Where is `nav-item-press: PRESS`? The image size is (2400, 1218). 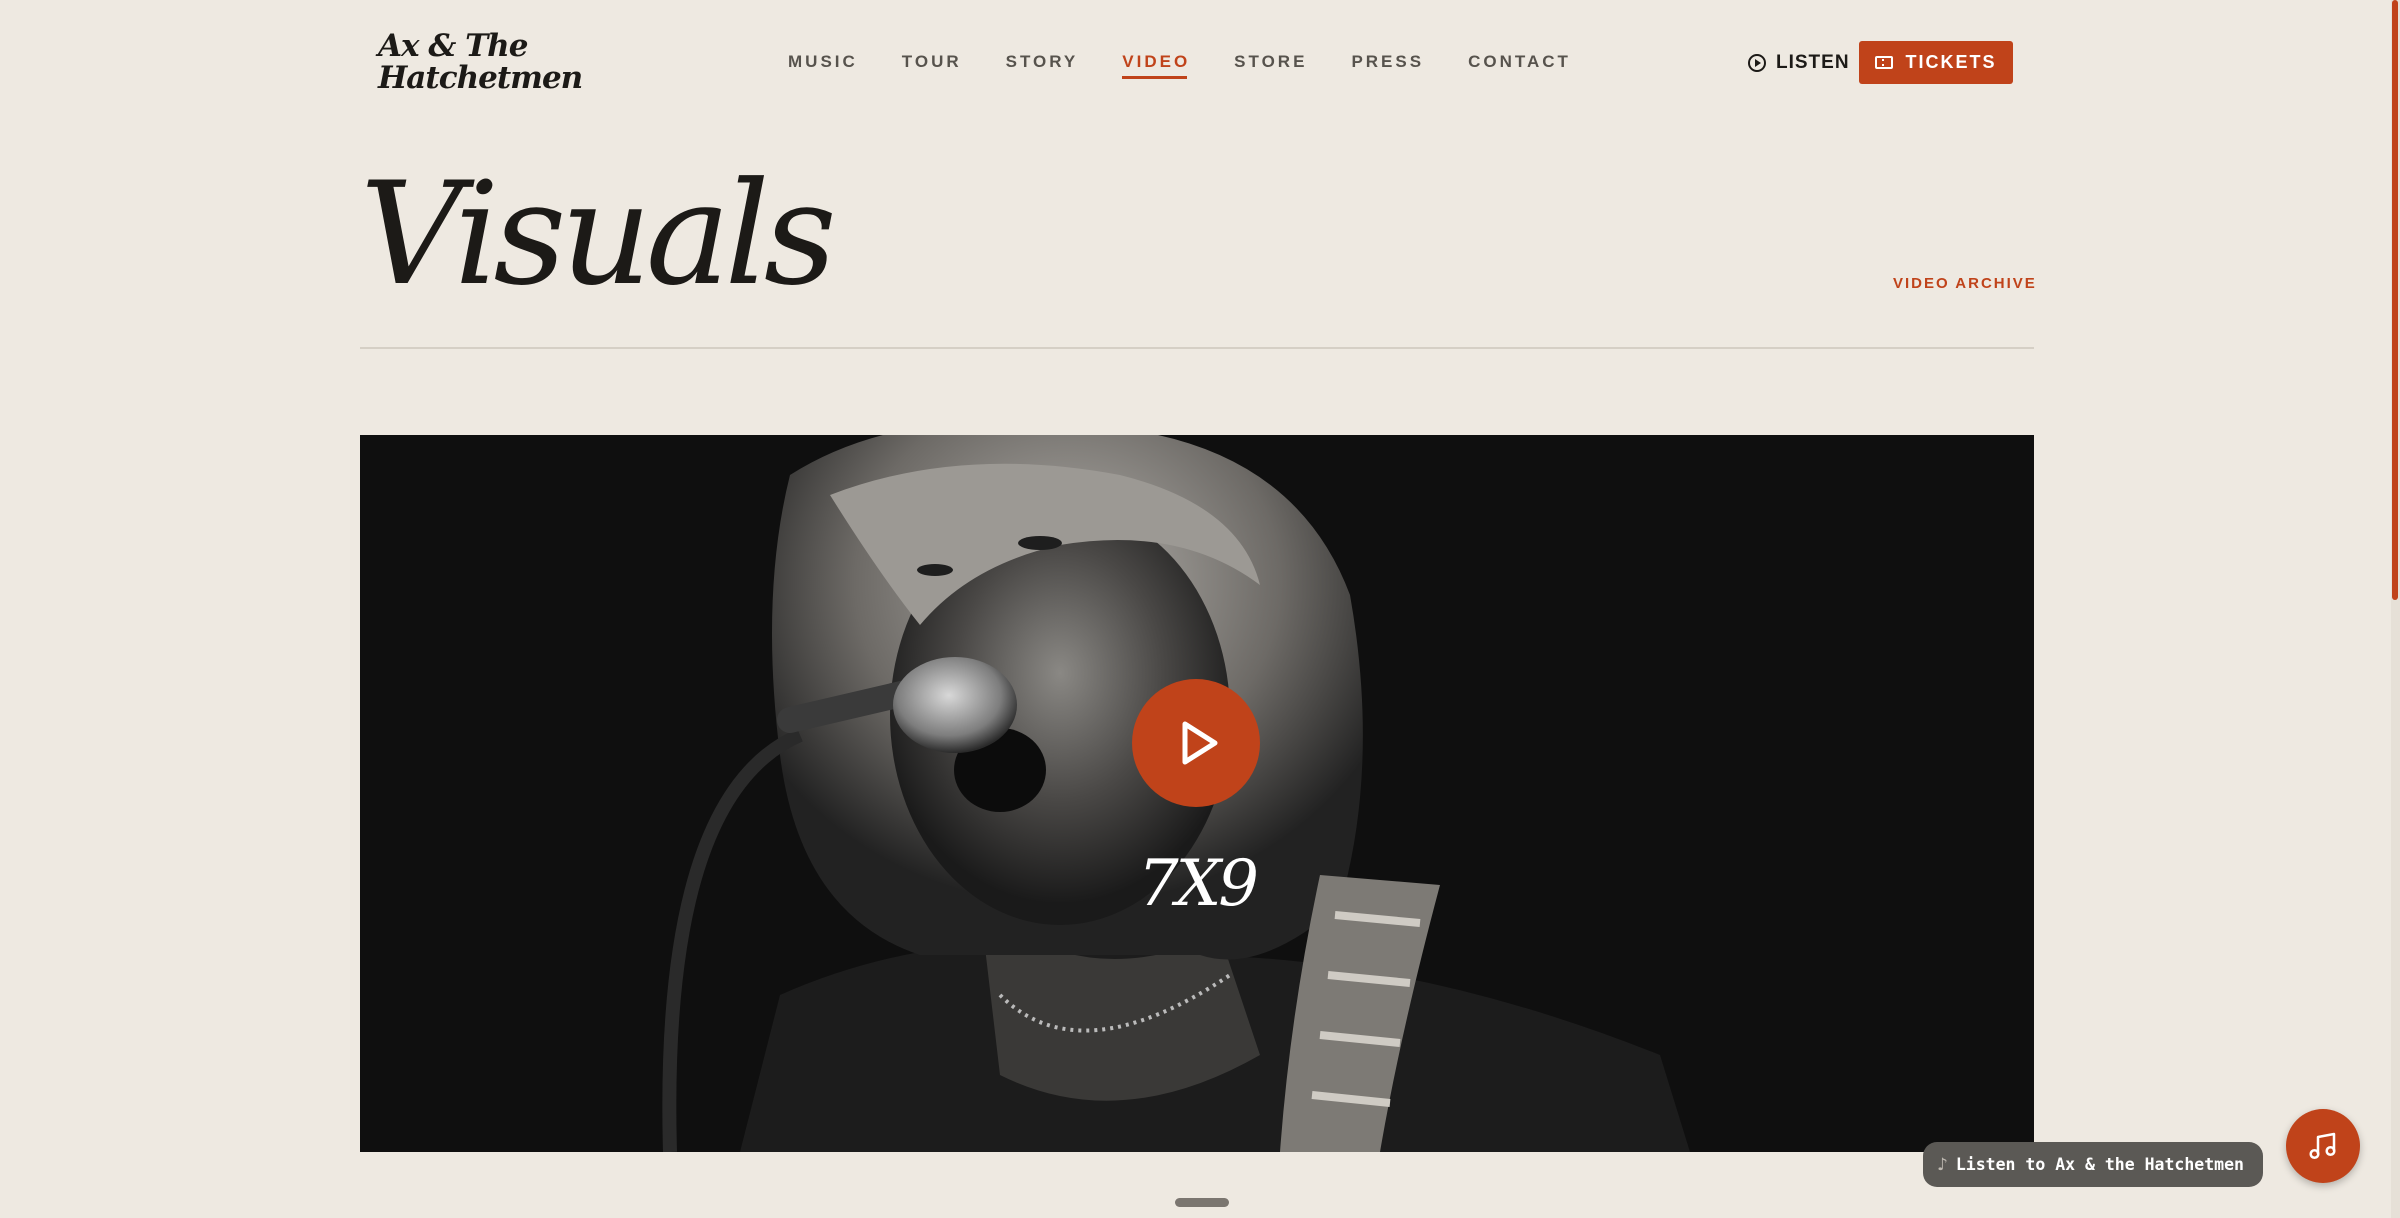
nav-item-press: PRESS is located at coordinates (1387, 64).